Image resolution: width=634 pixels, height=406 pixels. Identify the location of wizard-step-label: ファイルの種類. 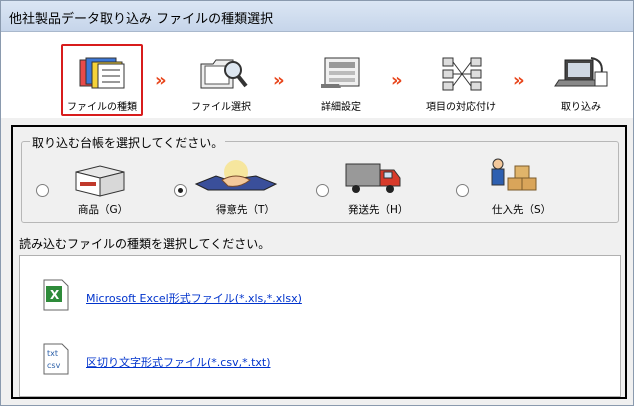
(102, 107).